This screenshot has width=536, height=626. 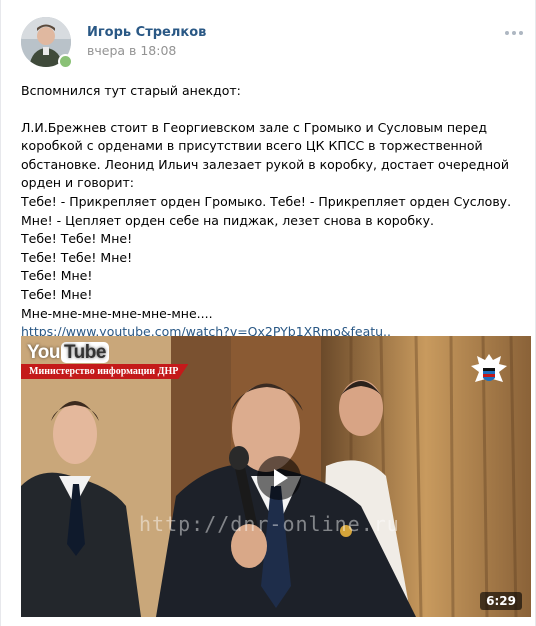 What do you see at coordinates (105, 371) in the screenshot?
I see `ministry-banner: Министерство информации ДНР` at bounding box center [105, 371].